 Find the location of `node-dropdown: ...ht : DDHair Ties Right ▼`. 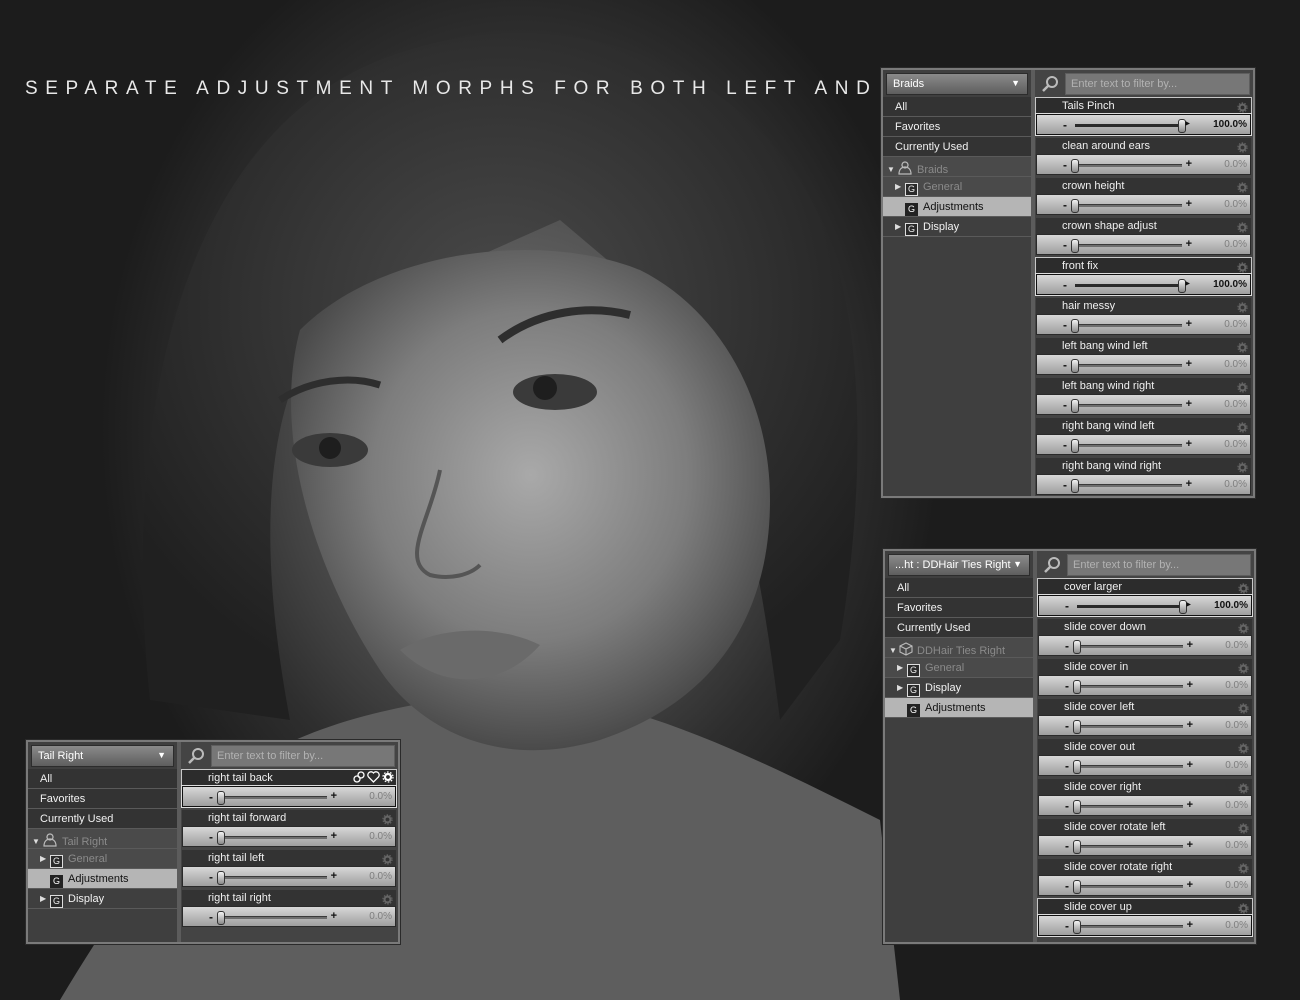

node-dropdown: ...ht : DDHair Ties Right ▼ is located at coordinates (959, 565).